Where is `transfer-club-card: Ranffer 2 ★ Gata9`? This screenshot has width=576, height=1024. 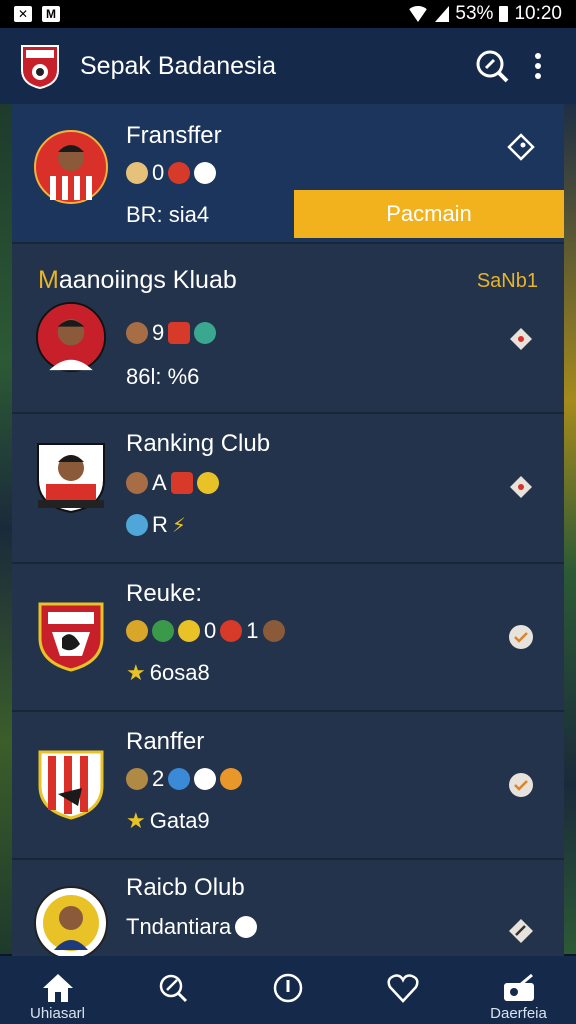 transfer-club-card: Ranffer 2 ★ Gata9 is located at coordinates (288, 786).